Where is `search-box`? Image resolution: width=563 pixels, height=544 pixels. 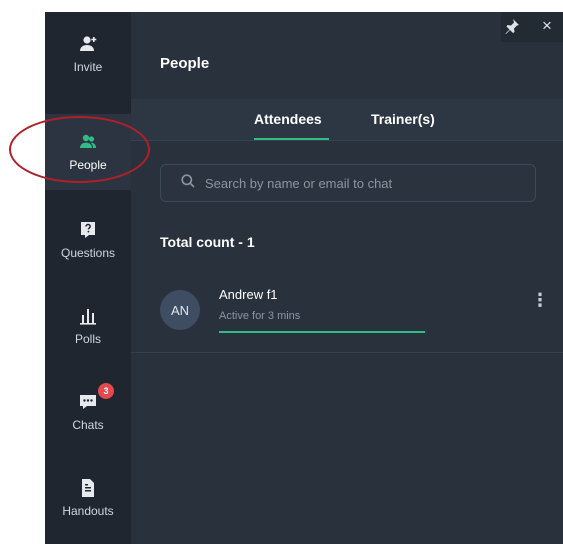
search-box is located at coordinates (348, 183).